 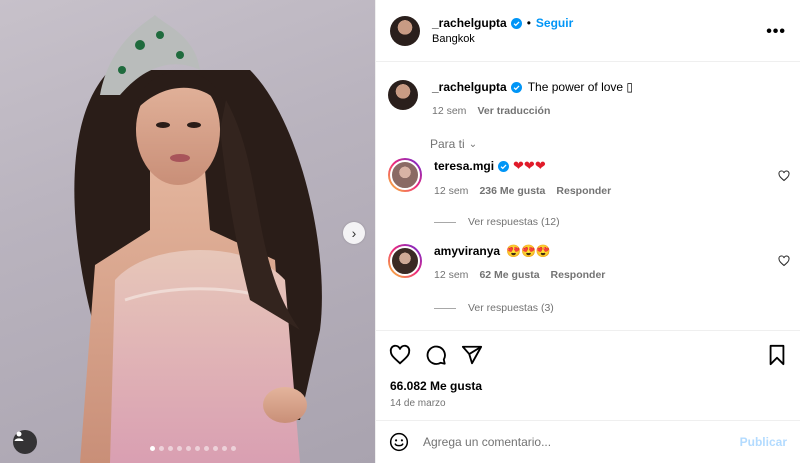 I want to click on add-comment-bar: Publicar, so click(x=588, y=441).